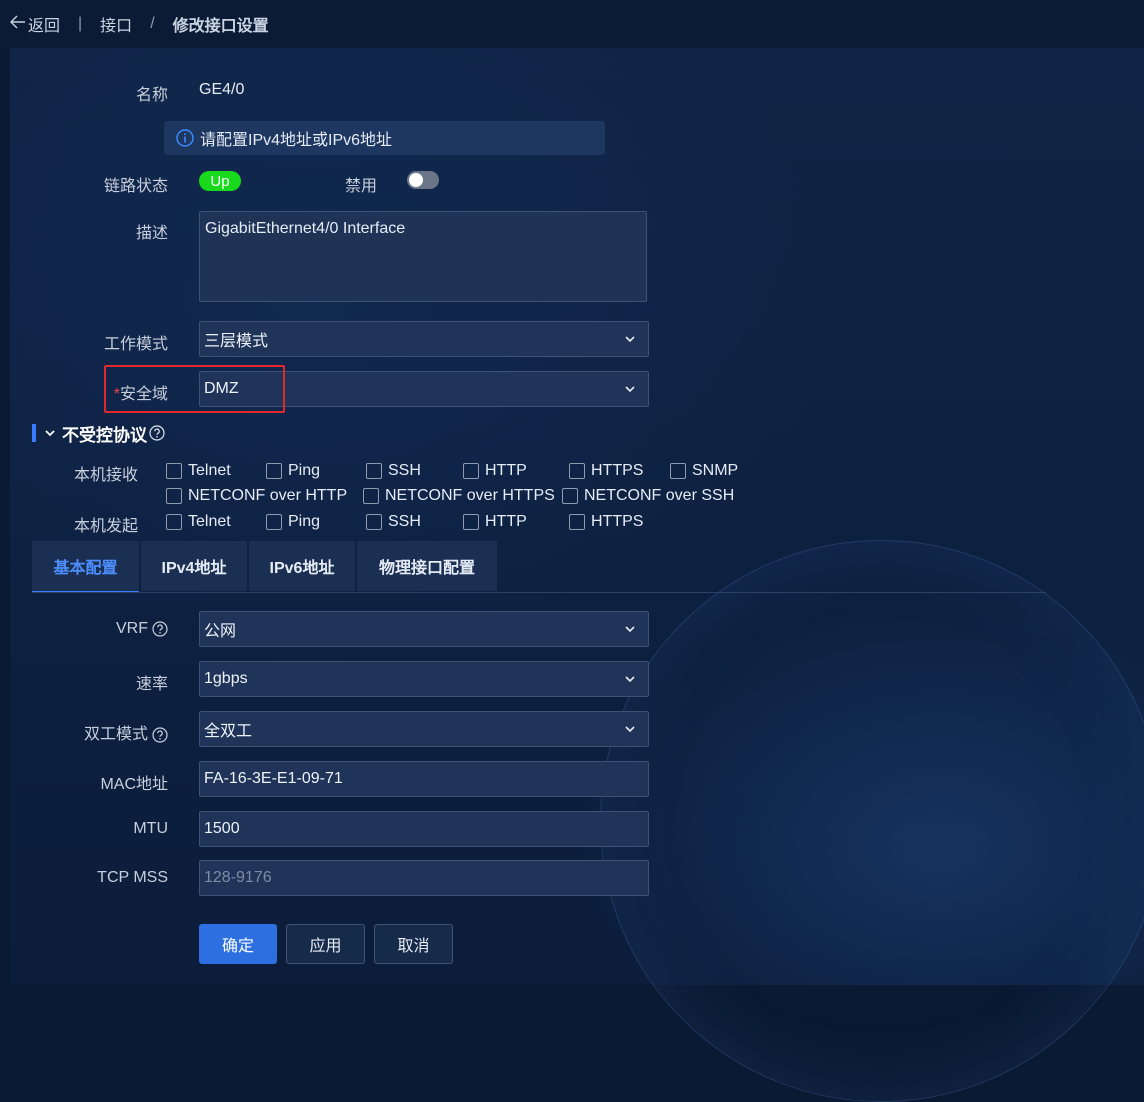 This screenshot has width=1144, height=1102. Describe the element at coordinates (19, 24) in the screenshot. I see `arrow-left-icon` at that location.